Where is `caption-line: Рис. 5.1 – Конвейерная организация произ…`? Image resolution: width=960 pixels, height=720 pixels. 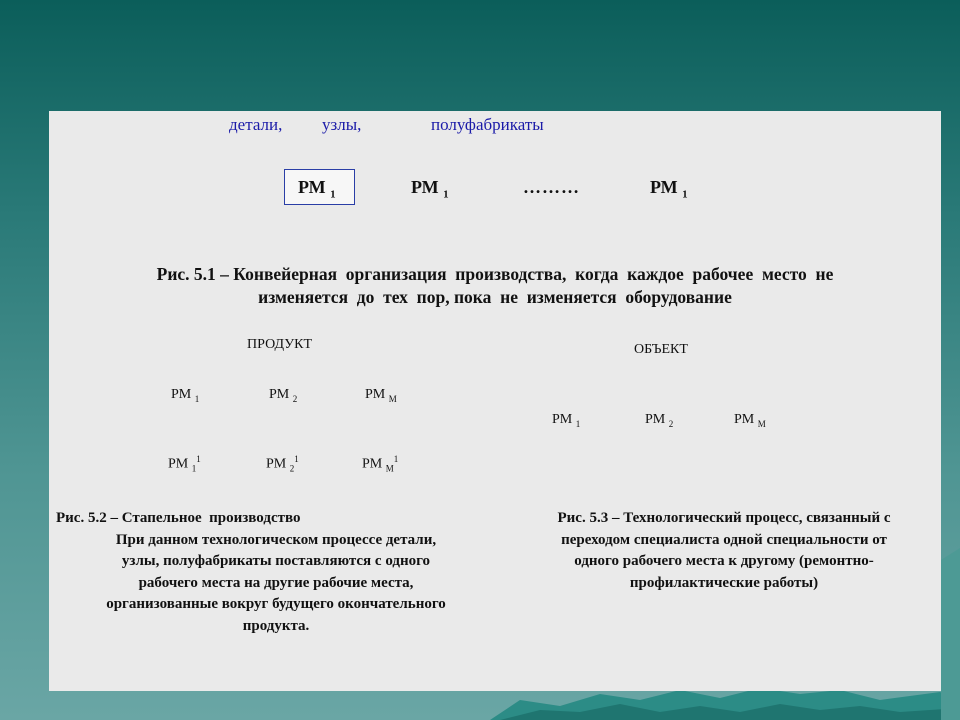 caption-line: Рис. 5.1 – Конвейерная организация произ… is located at coordinates (495, 274).